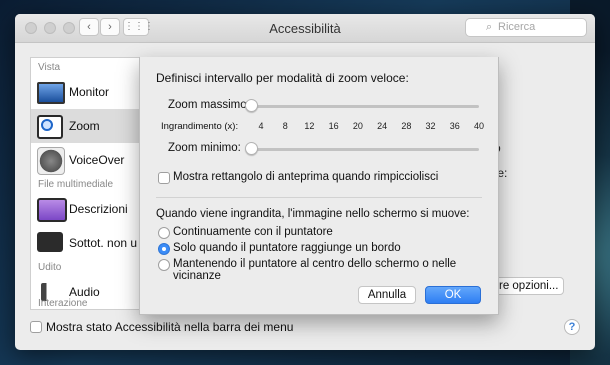 The image size is (610, 365). I want to click on search-input: ⌕ Ricerca, so click(526, 27).